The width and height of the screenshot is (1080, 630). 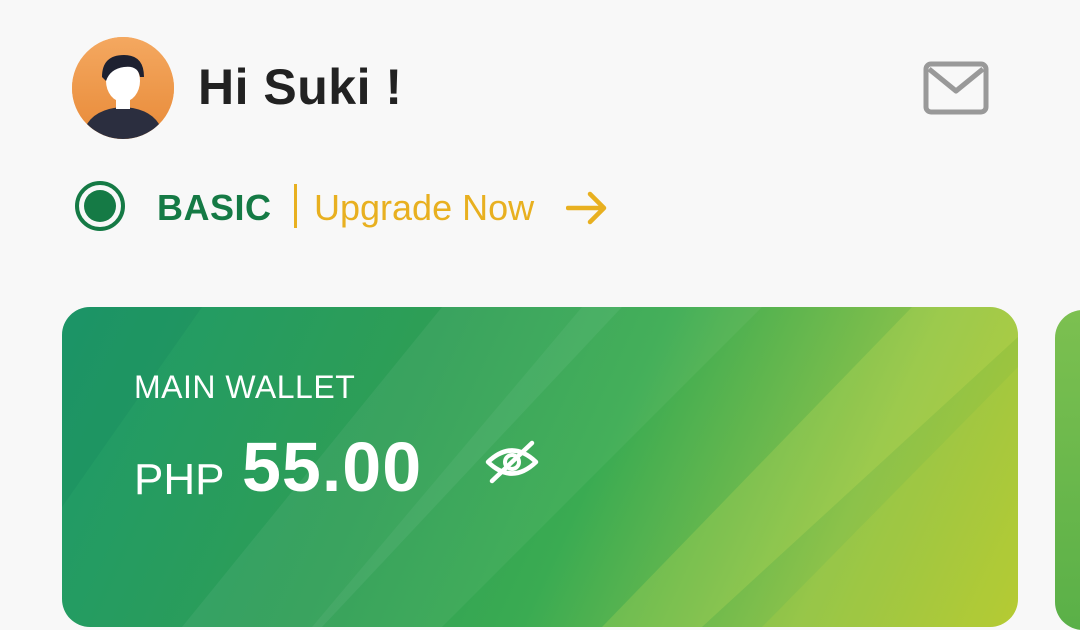 I want to click on arrow-right-icon, so click(x=587, y=208).